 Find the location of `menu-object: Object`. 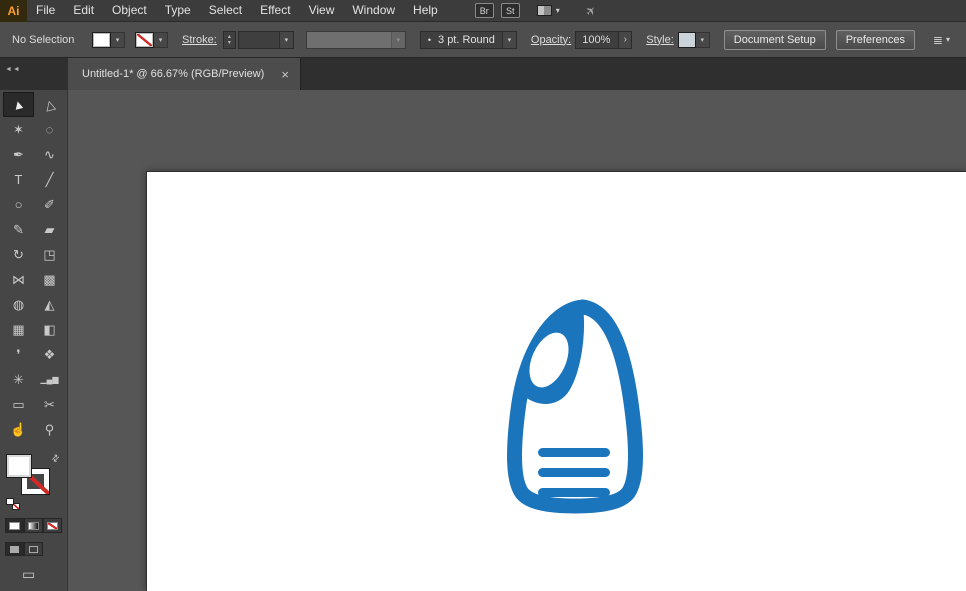

menu-object: Object is located at coordinates (129, 10).